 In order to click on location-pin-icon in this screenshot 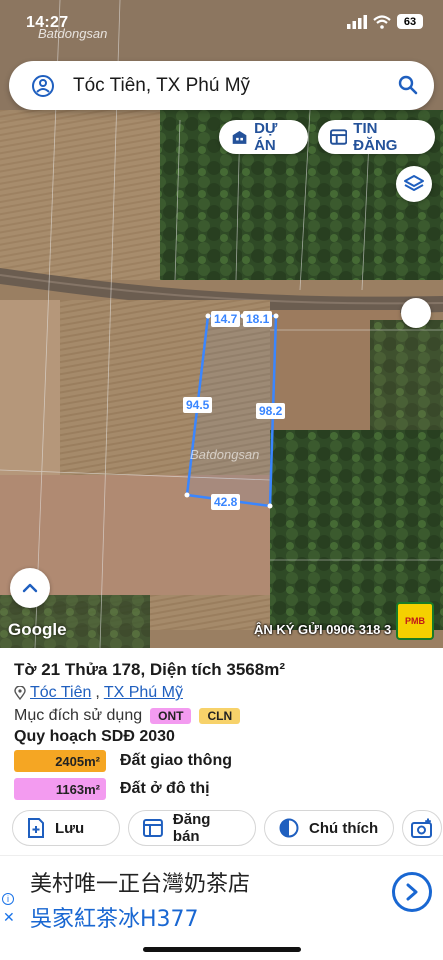, I will do `click(43, 86)`.